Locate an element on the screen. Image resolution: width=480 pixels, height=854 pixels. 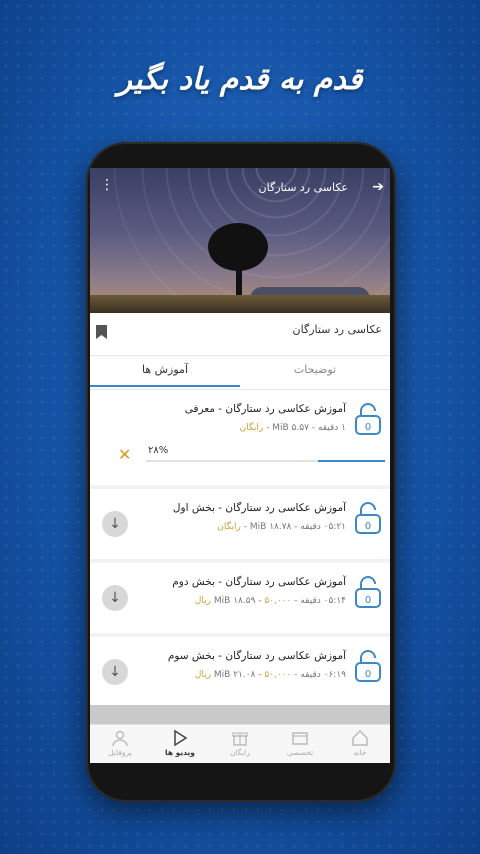
course-cover-image: ➔ عکاسی رد ستارگان ⋮ is located at coordinates (240, 240).